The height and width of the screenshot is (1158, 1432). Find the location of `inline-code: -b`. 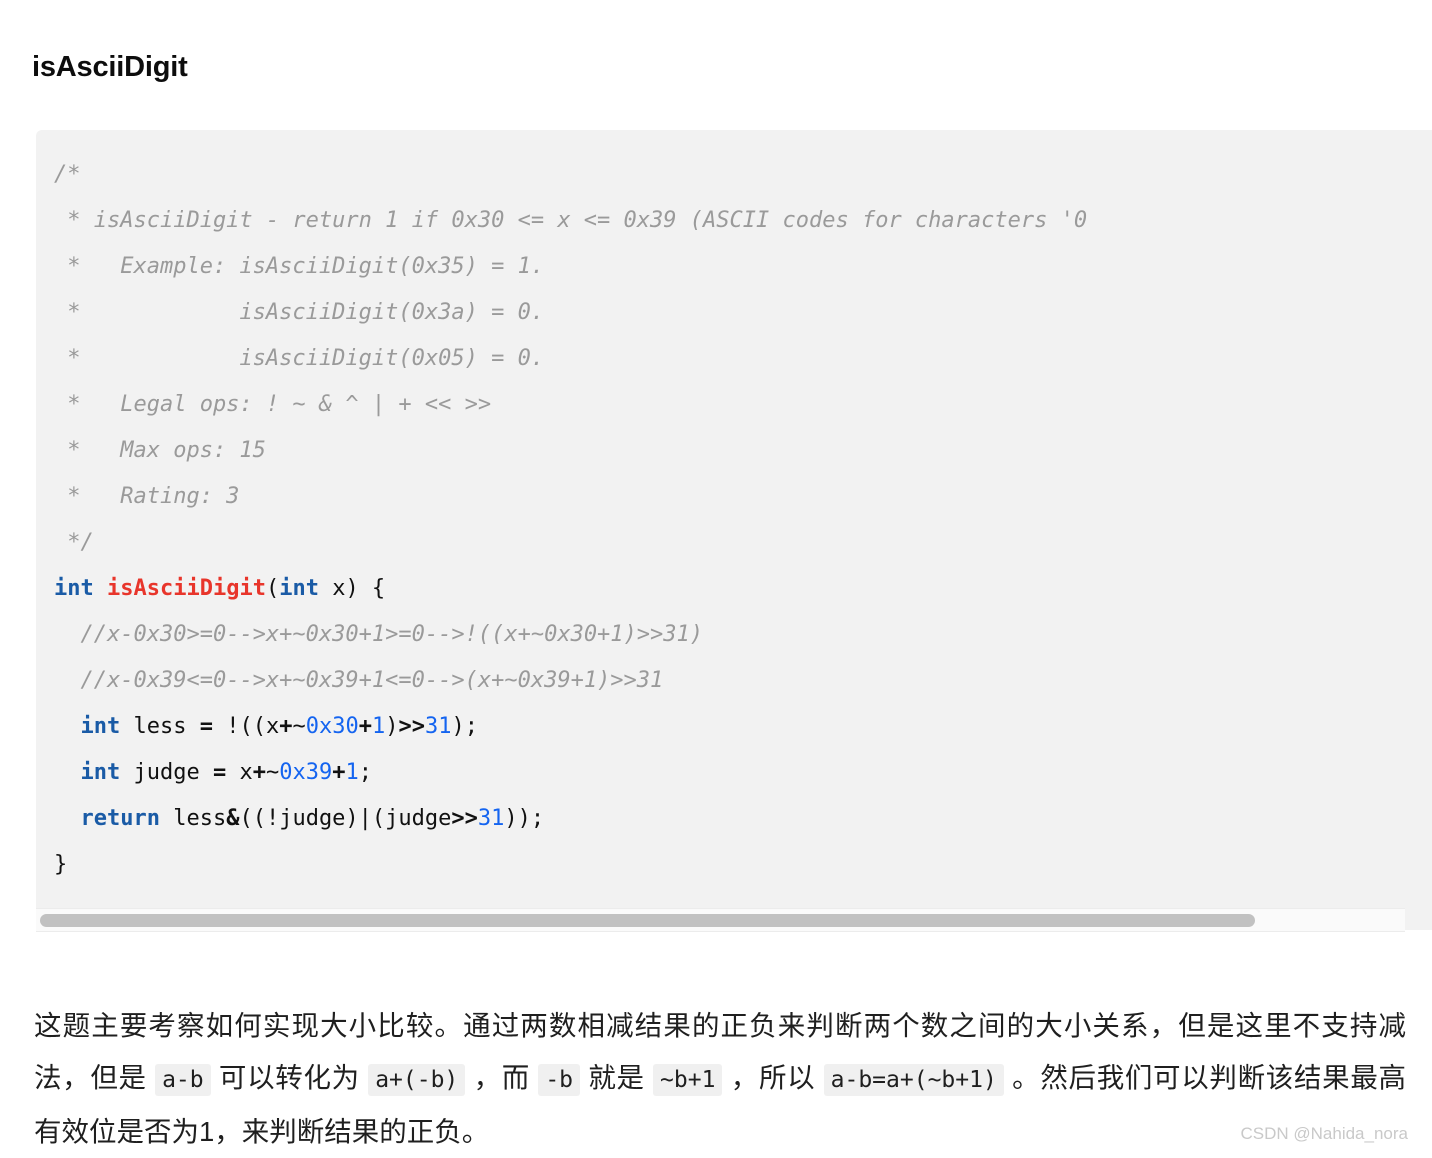

inline-code: -b is located at coordinates (559, 1079).